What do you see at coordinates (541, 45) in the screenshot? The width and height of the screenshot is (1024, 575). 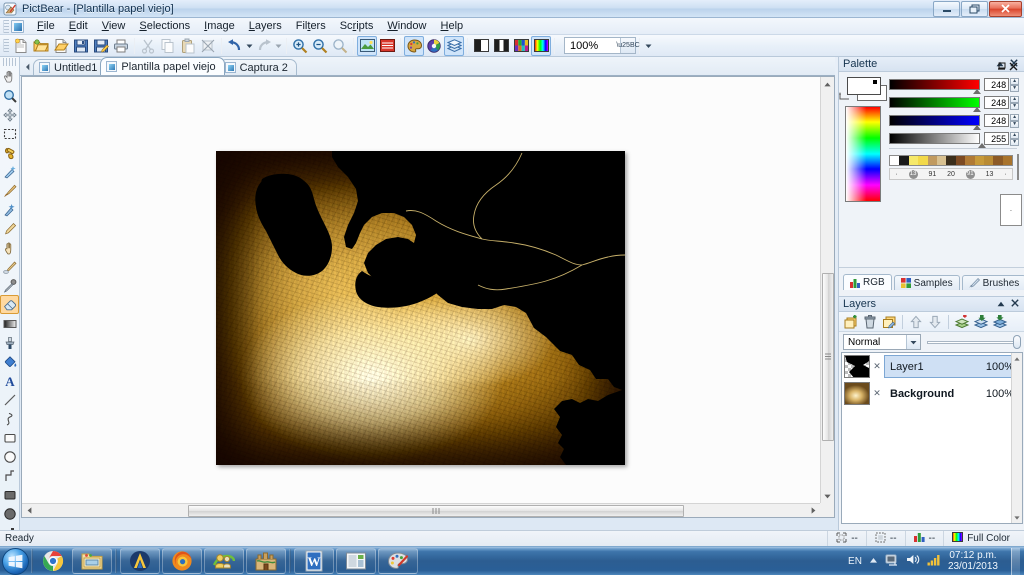 I see `full-color-icon` at bounding box center [541, 45].